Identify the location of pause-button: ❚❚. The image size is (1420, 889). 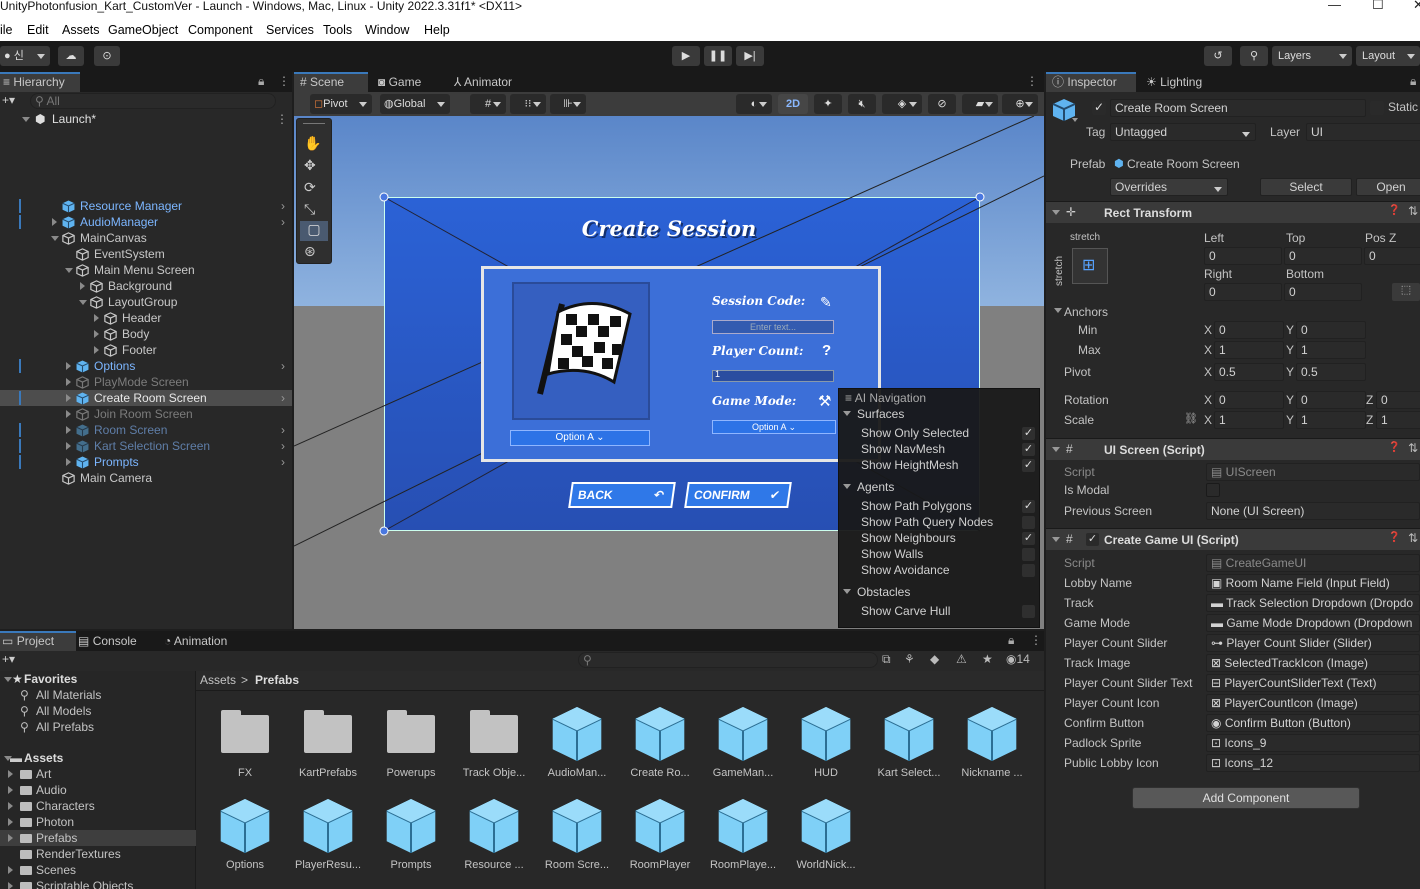
(718, 56).